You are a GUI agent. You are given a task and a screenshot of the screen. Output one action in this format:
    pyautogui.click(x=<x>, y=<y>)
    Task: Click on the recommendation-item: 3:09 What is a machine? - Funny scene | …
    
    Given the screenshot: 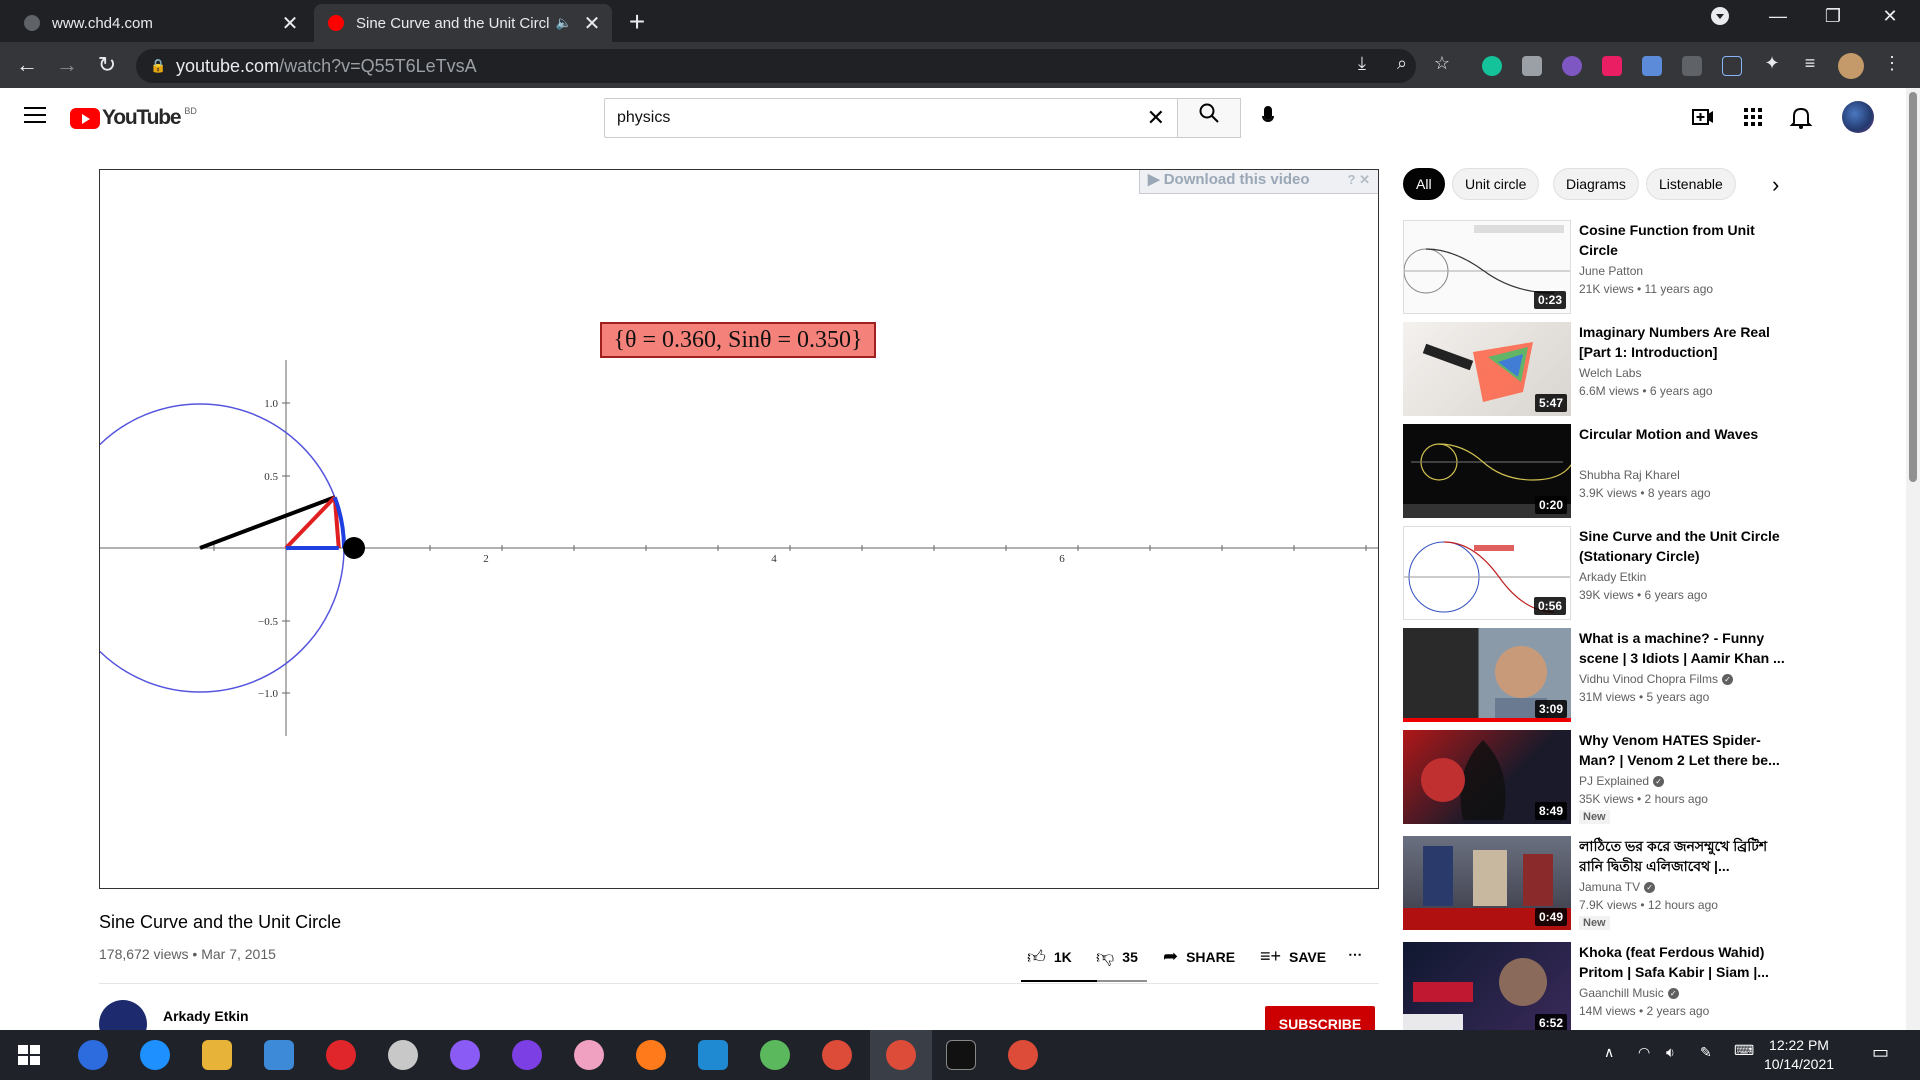 What is the action you would take?
    pyautogui.click(x=1638, y=675)
    